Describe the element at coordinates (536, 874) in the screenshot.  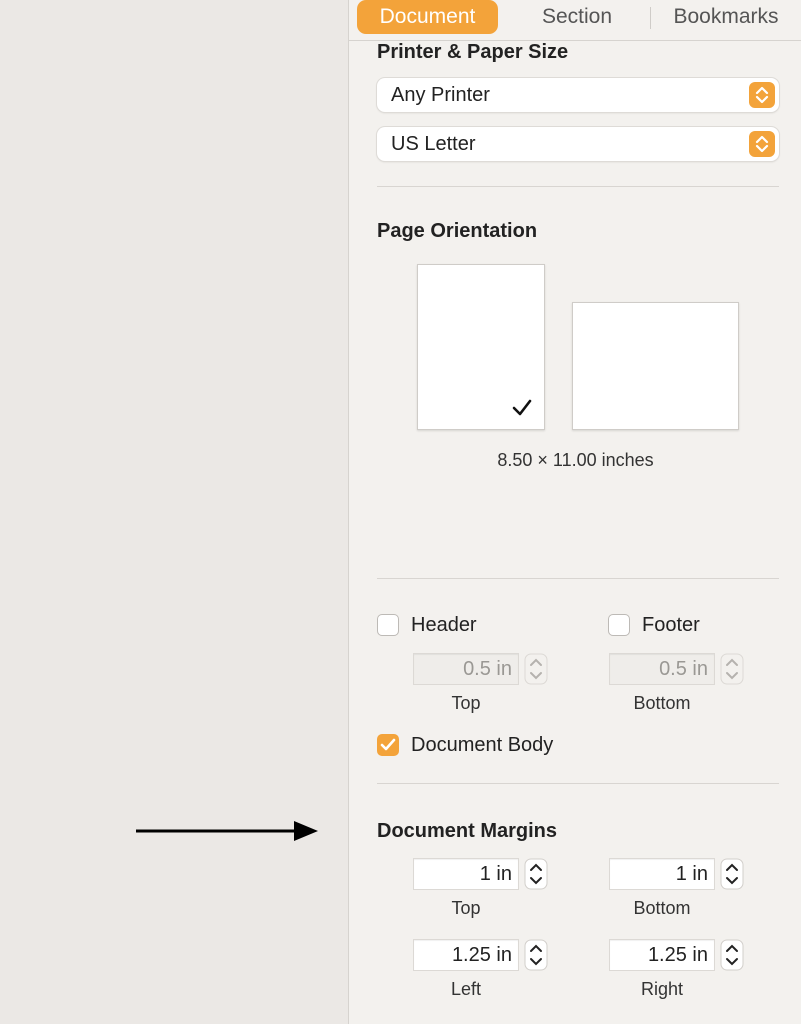
I see `top-margin-stepper` at that location.